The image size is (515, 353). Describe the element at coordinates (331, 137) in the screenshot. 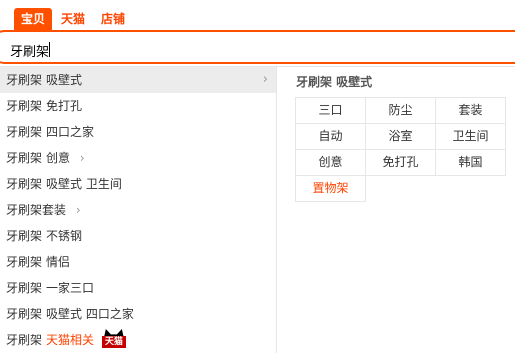

I see `tag-cell: 自动` at that location.